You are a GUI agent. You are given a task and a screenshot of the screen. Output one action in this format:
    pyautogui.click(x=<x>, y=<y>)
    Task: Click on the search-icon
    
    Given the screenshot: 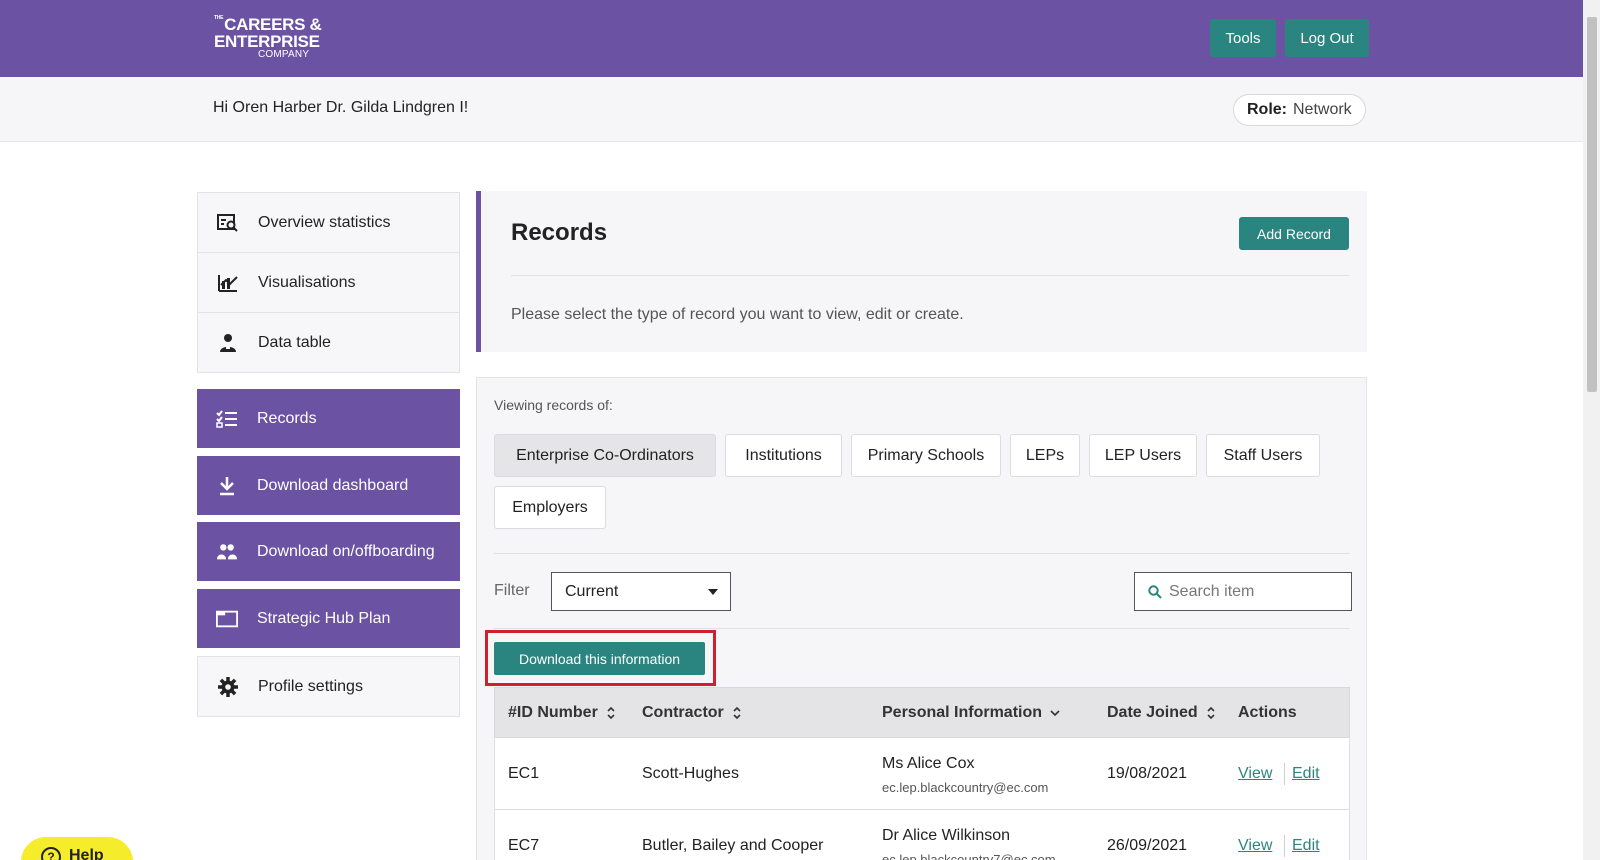 What is the action you would take?
    pyautogui.click(x=1155, y=591)
    